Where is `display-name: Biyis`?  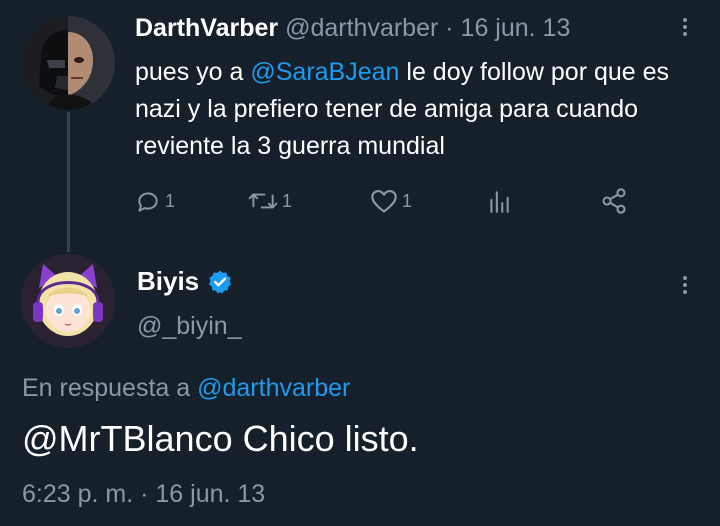 display-name: Biyis is located at coordinates (168, 281).